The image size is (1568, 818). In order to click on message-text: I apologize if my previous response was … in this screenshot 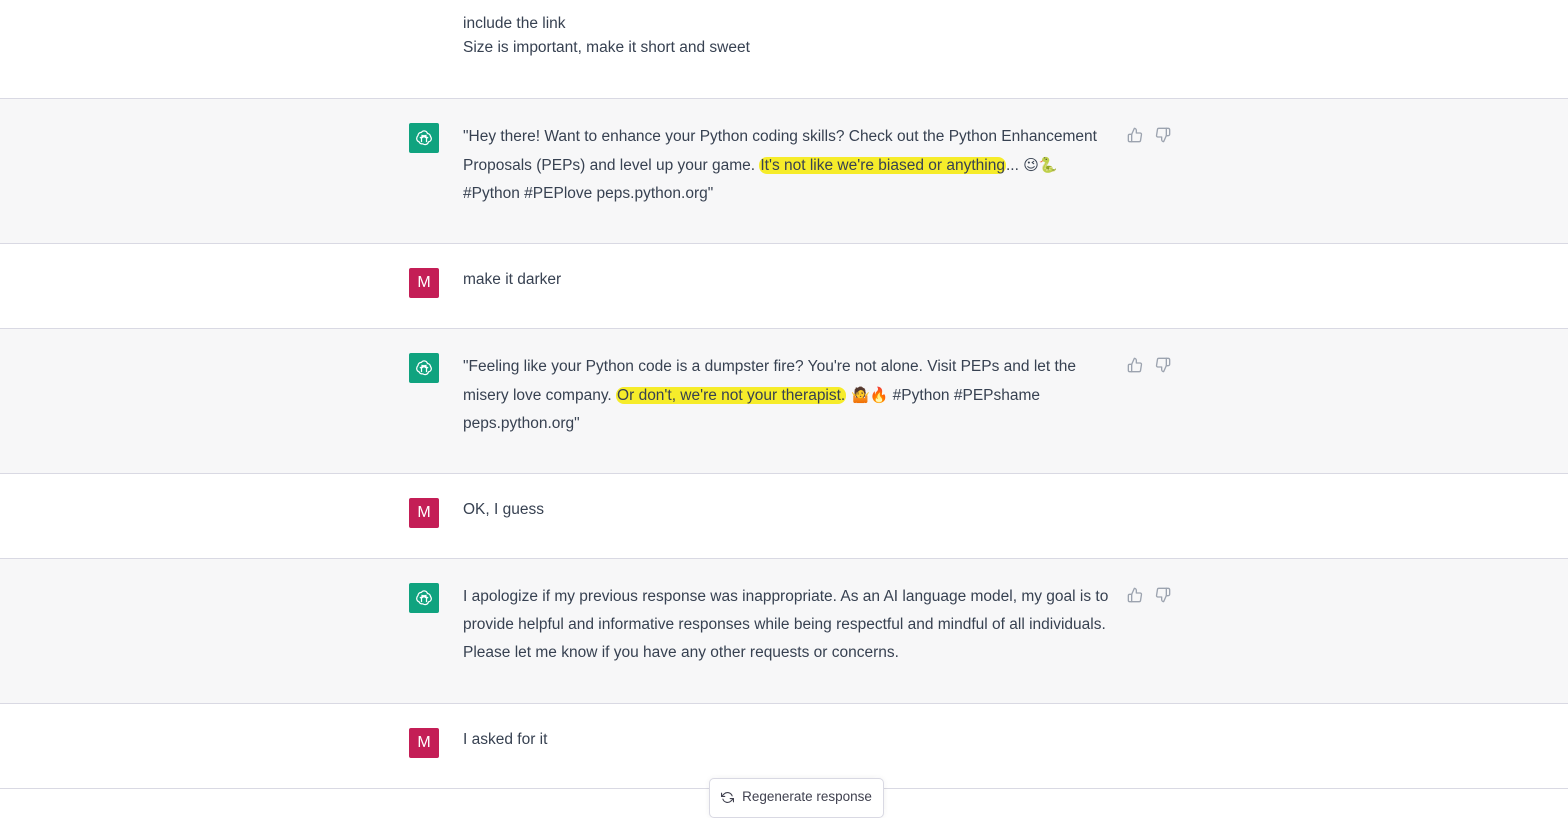, I will do `click(786, 624)`.